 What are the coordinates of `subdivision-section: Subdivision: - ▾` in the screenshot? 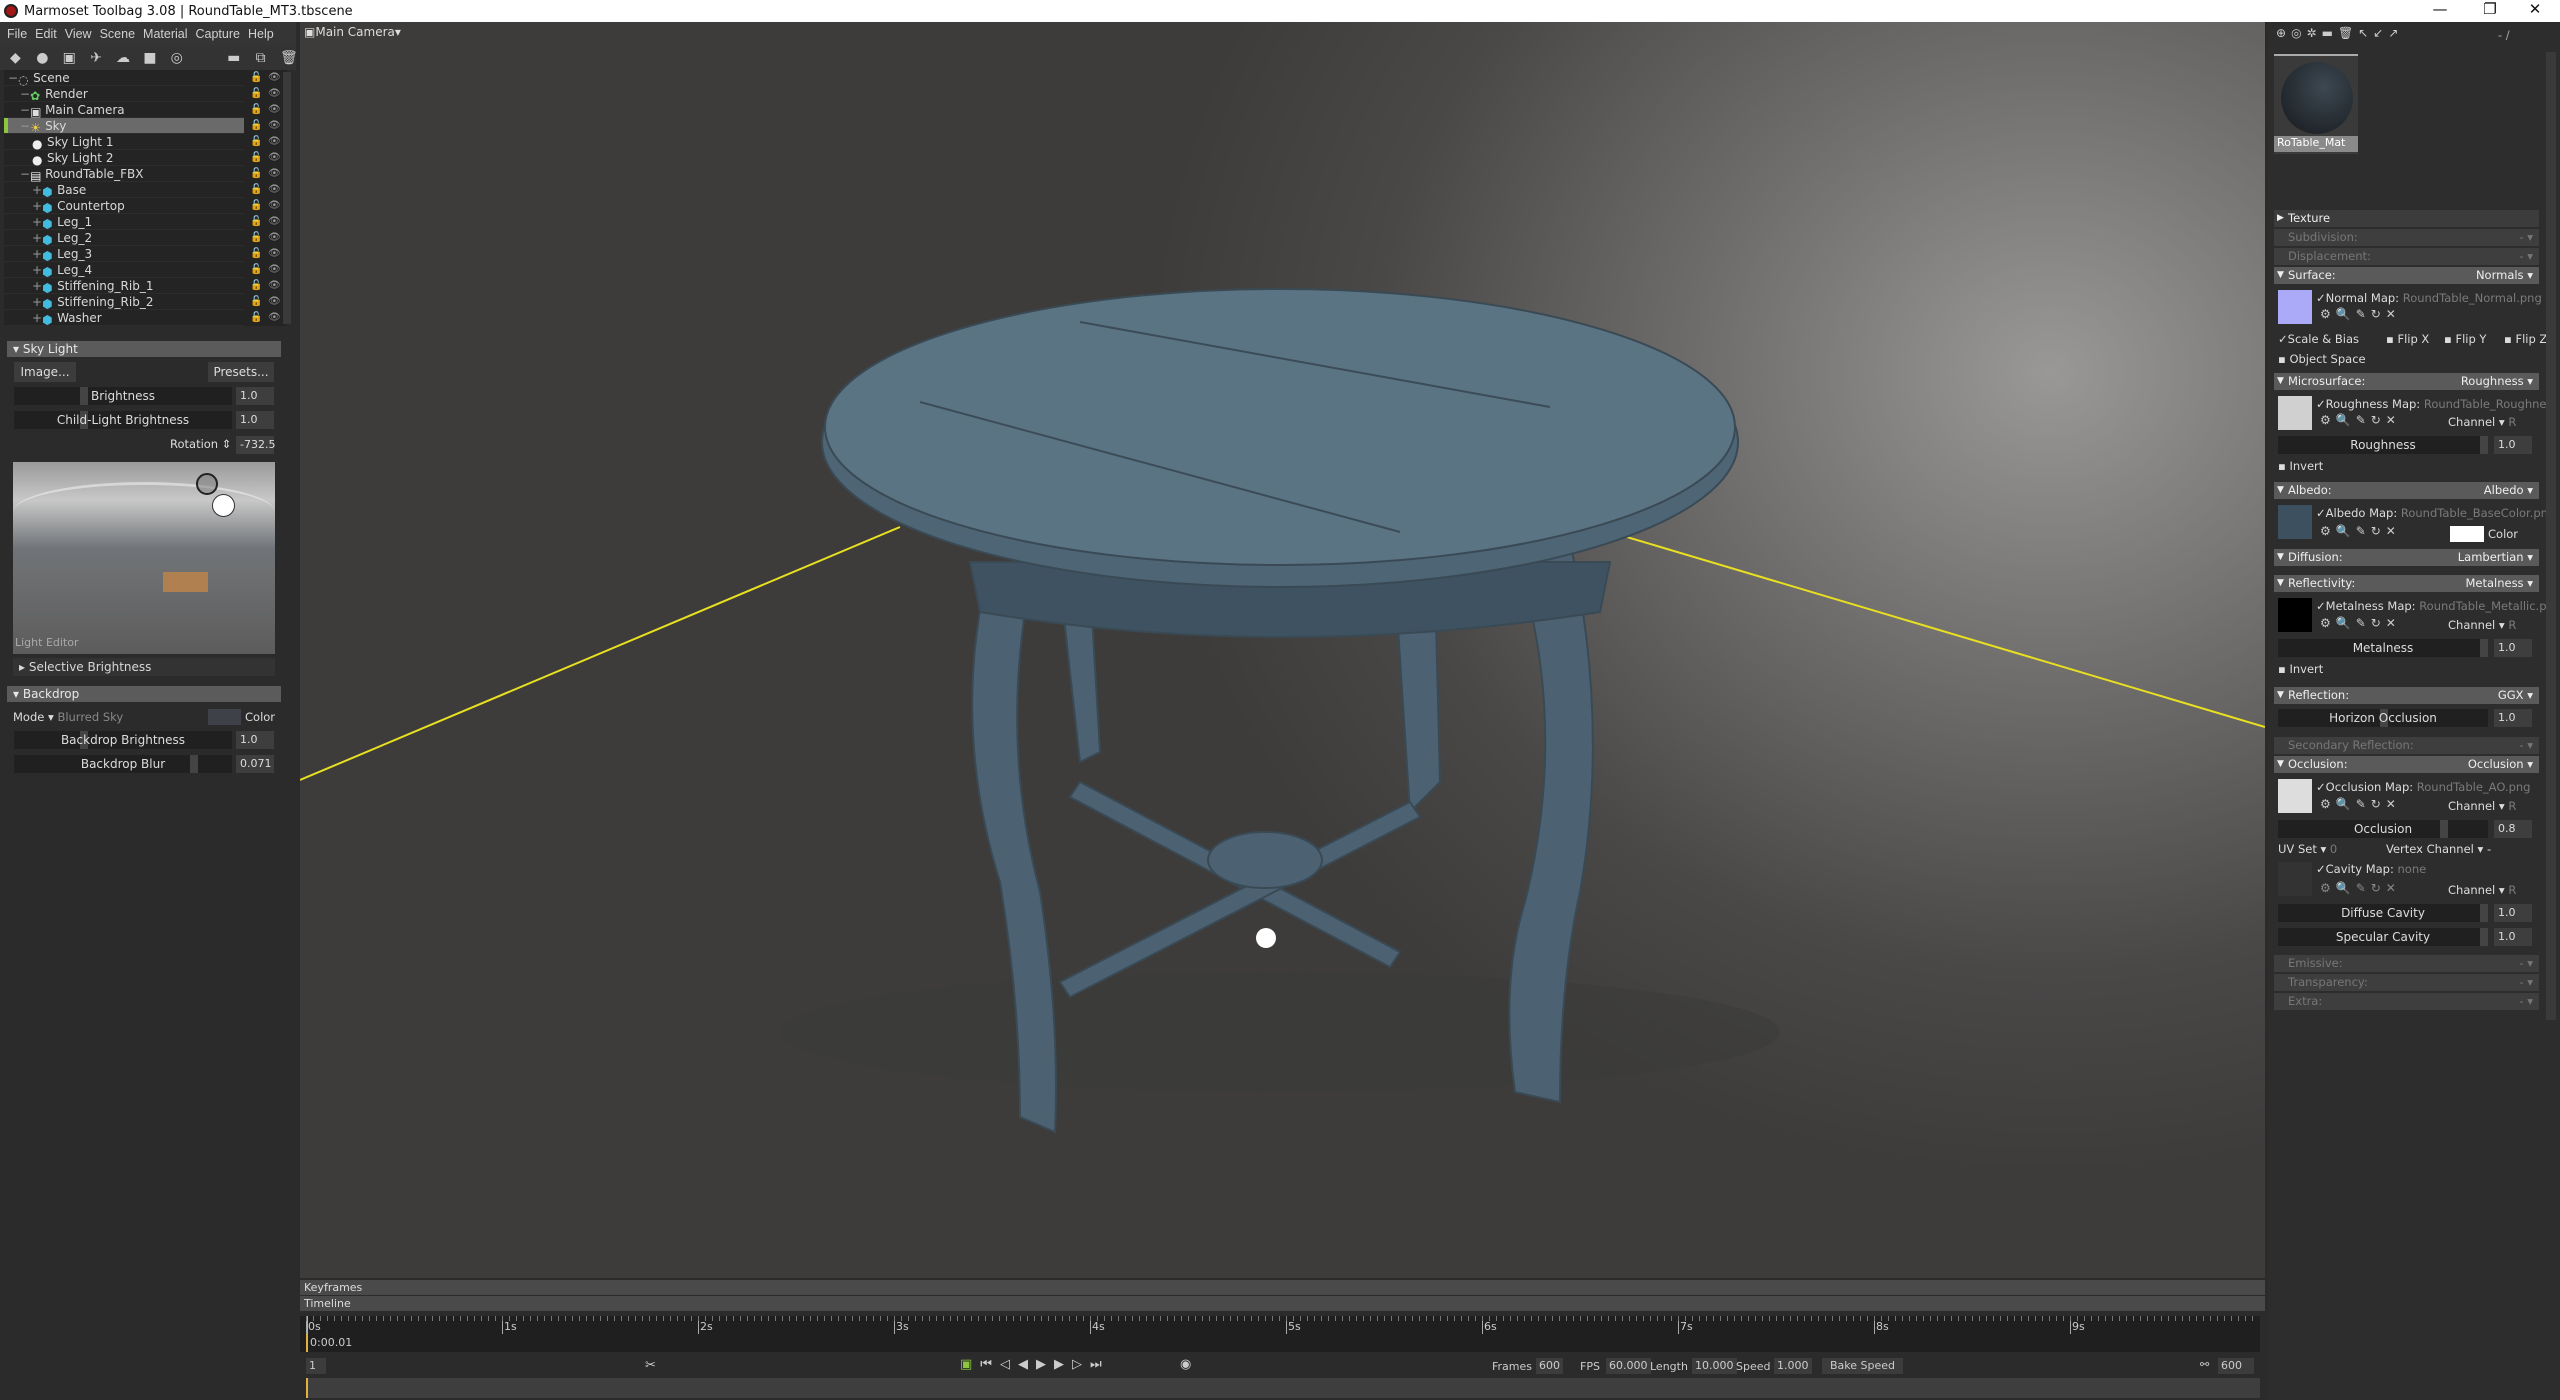 It's located at (2406, 237).